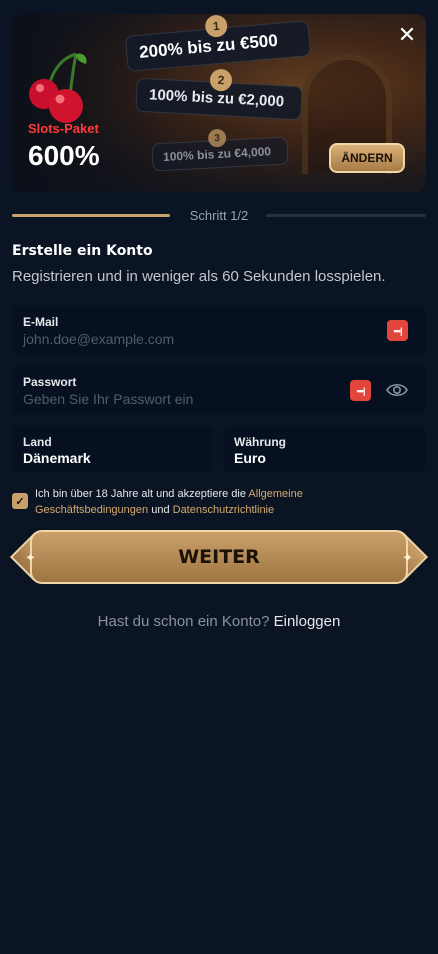  Describe the element at coordinates (82, 251) in the screenshot. I see `form-title: Erstelle ein Konto` at that location.